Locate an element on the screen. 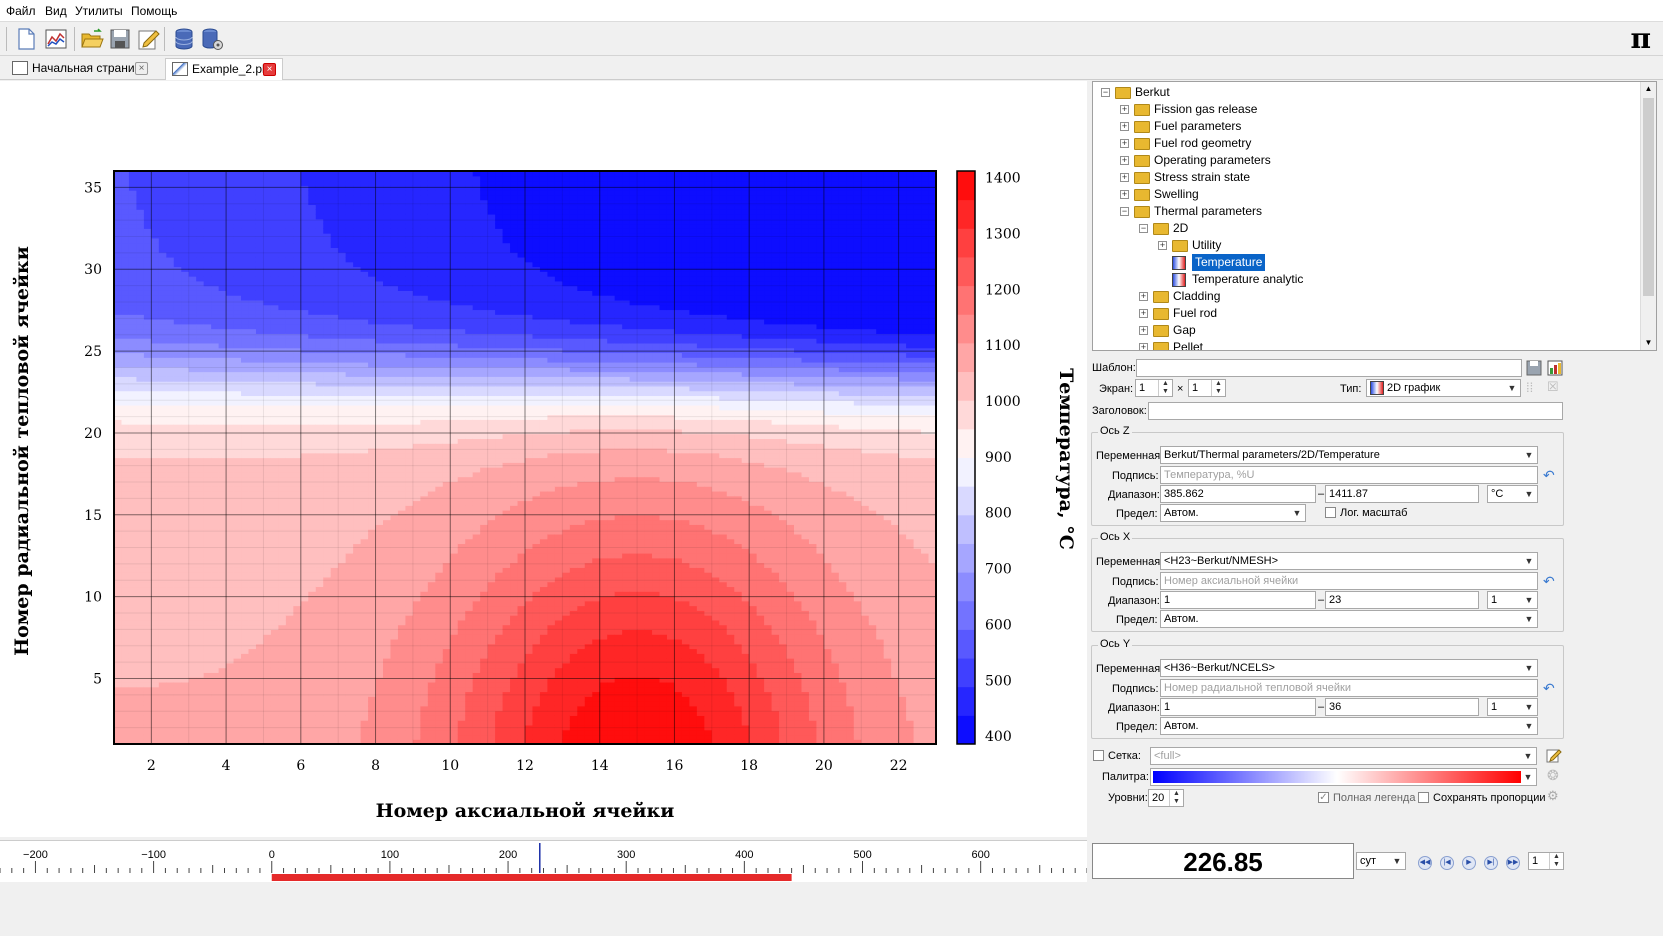 The height and width of the screenshot is (936, 1663). database-settings-icon is located at coordinates (212, 39).